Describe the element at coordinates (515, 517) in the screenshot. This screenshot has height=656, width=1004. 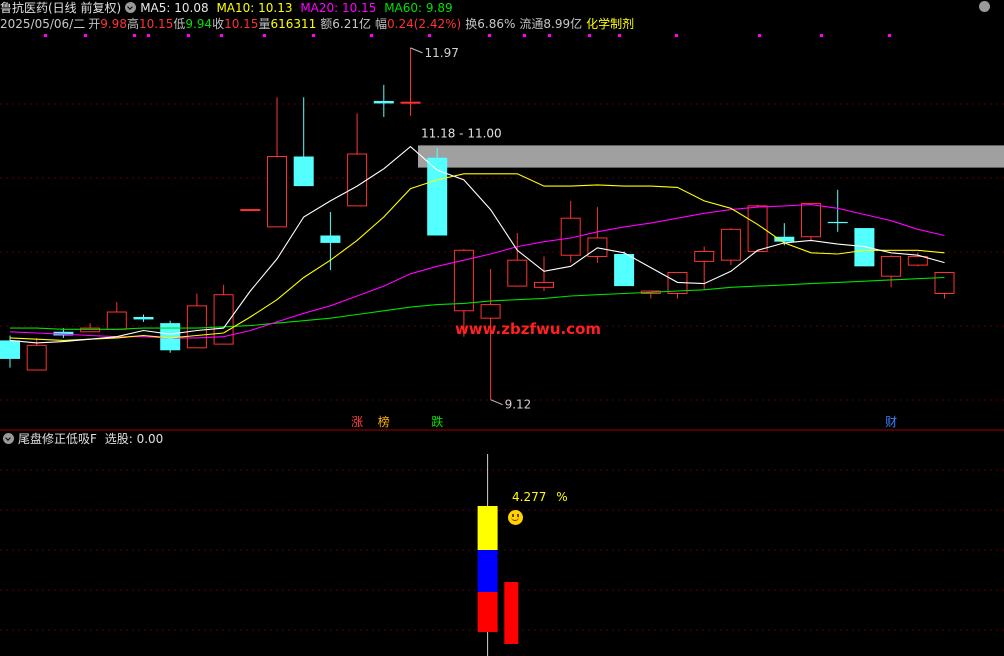
I see `smiley-face-icon` at that location.